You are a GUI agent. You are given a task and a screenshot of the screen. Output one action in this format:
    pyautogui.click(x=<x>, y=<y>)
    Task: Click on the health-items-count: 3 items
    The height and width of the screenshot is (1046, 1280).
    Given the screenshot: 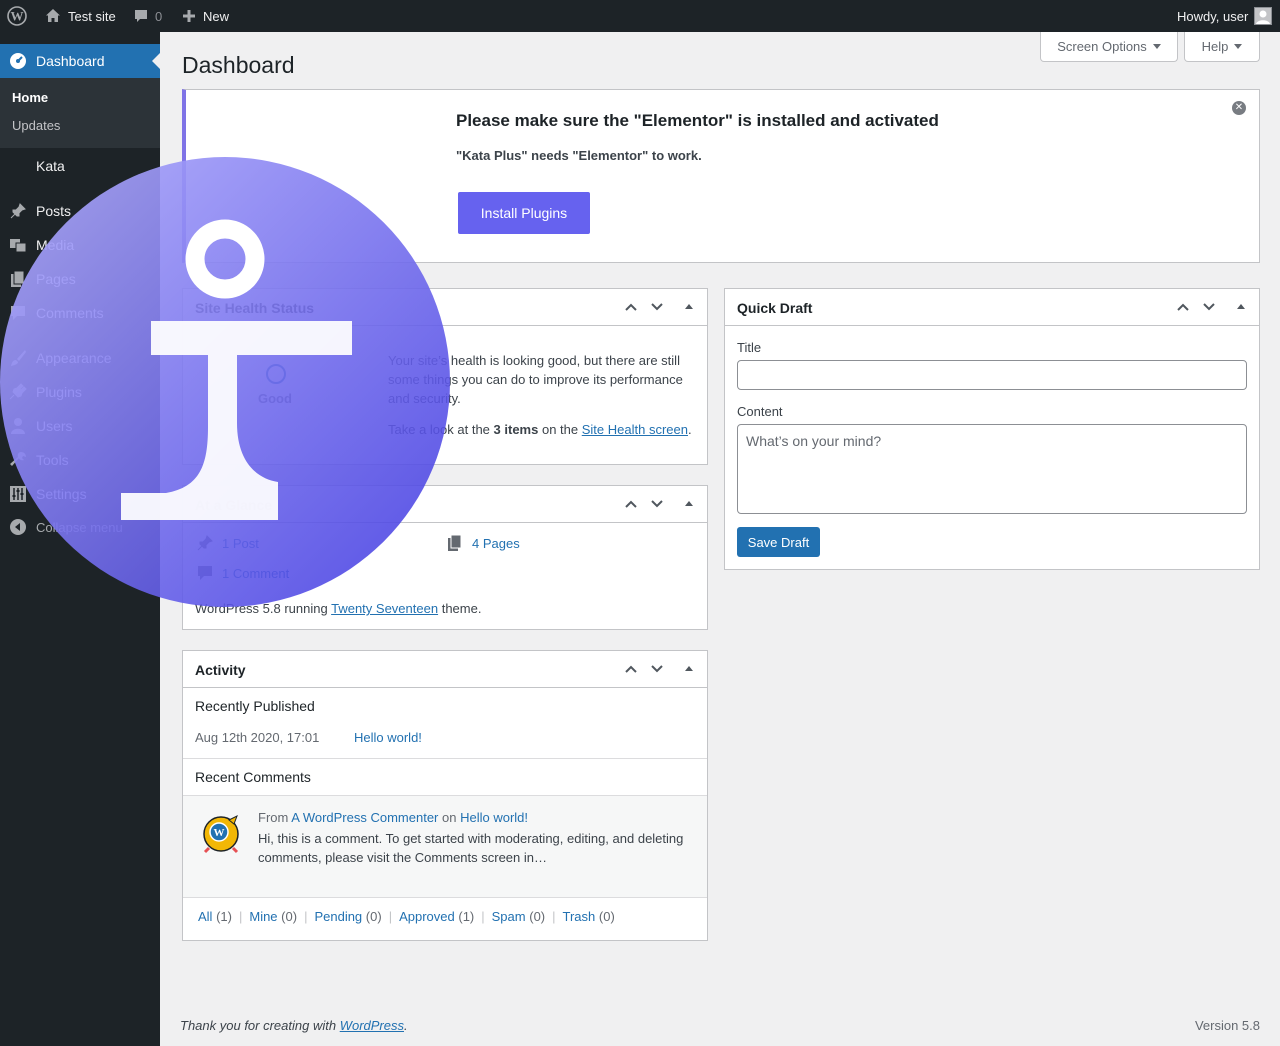 What is the action you would take?
    pyautogui.click(x=516, y=429)
    